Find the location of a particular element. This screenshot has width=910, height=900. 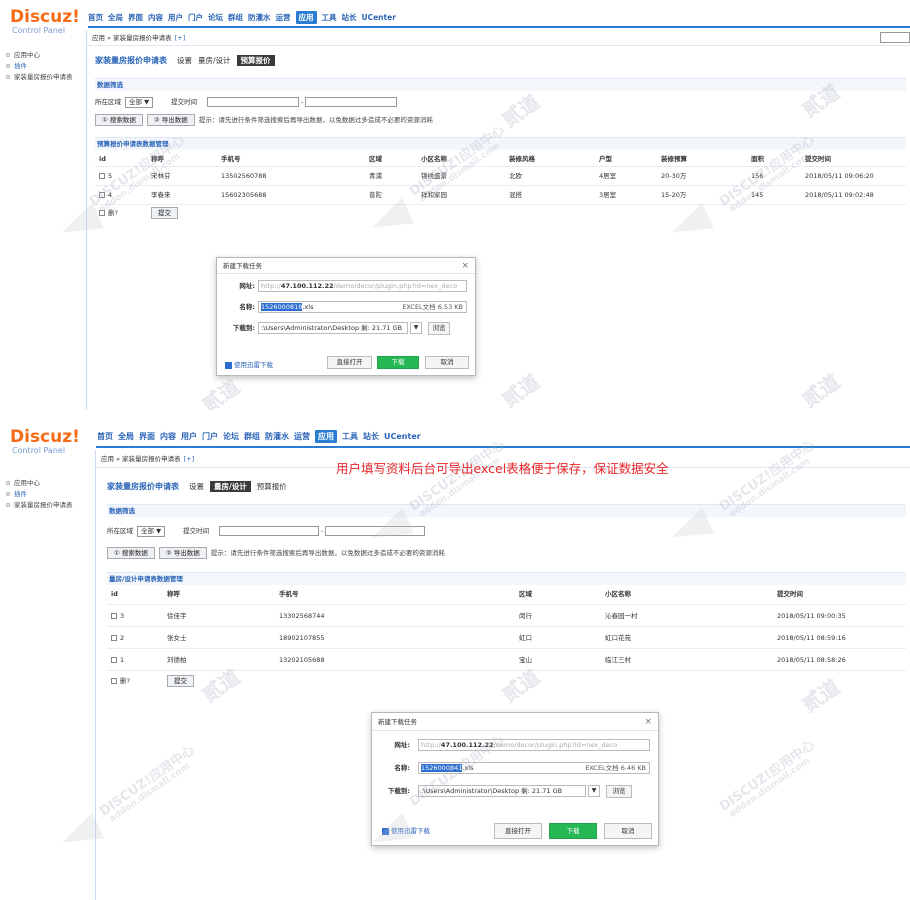

quick-search-input is located at coordinates (895, 37).